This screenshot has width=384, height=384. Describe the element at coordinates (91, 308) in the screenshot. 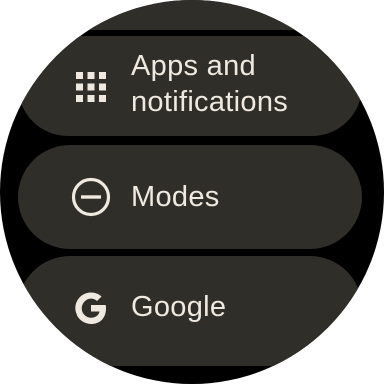

I see `google-g-icon` at that location.